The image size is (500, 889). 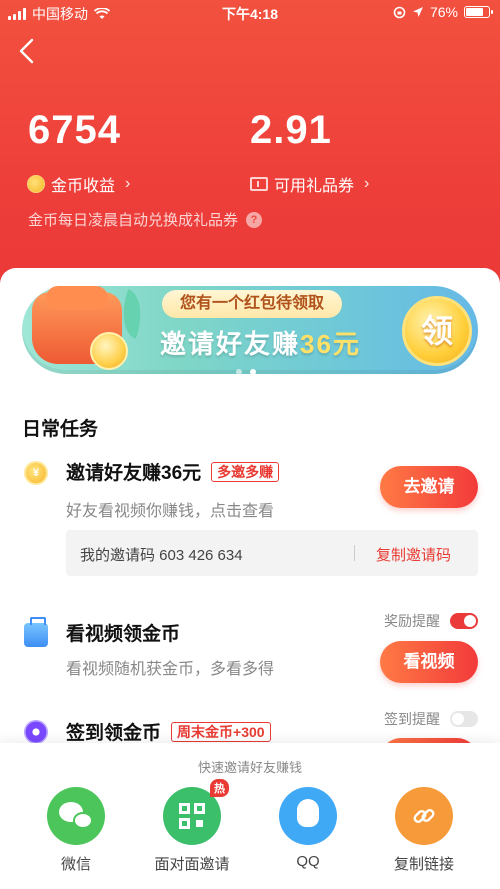 What do you see at coordinates (464, 621) in the screenshot?
I see `reward-reminder-toggle` at bounding box center [464, 621].